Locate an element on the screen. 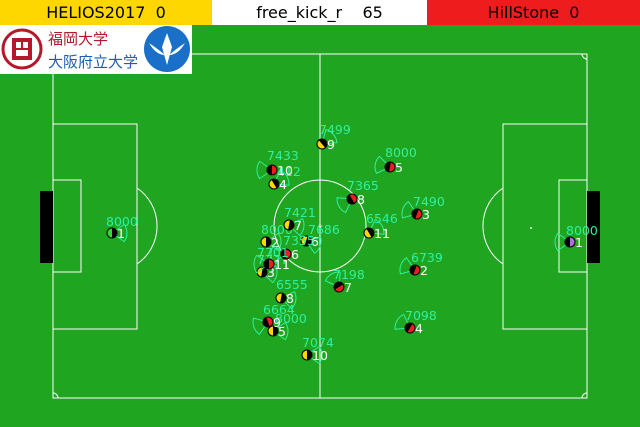 The height and width of the screenshot is (427, 640). player-stamina: 7365 is located at coordinates (363, 185).